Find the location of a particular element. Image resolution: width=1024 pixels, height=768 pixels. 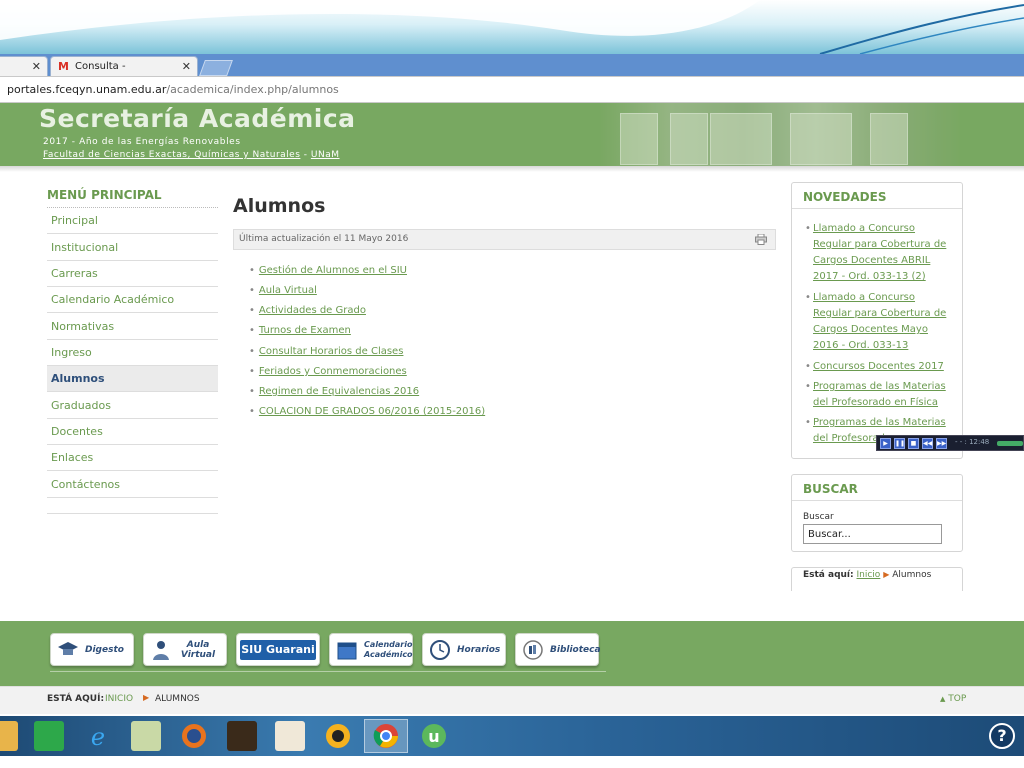

window-background-decoration is located at coordinates (512, 27).